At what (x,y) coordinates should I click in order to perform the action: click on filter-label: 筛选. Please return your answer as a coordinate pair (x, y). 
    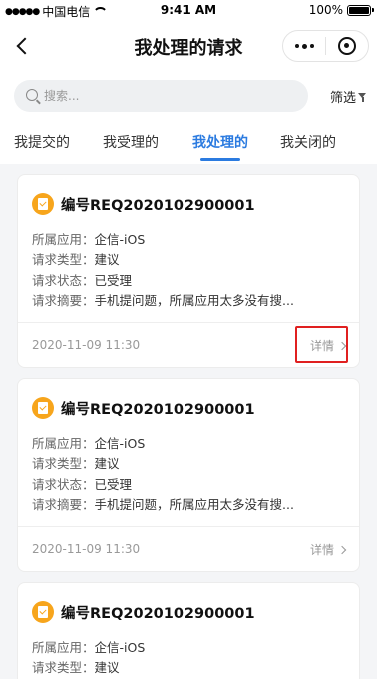
    Looking at the image, I should click on (342, 98).